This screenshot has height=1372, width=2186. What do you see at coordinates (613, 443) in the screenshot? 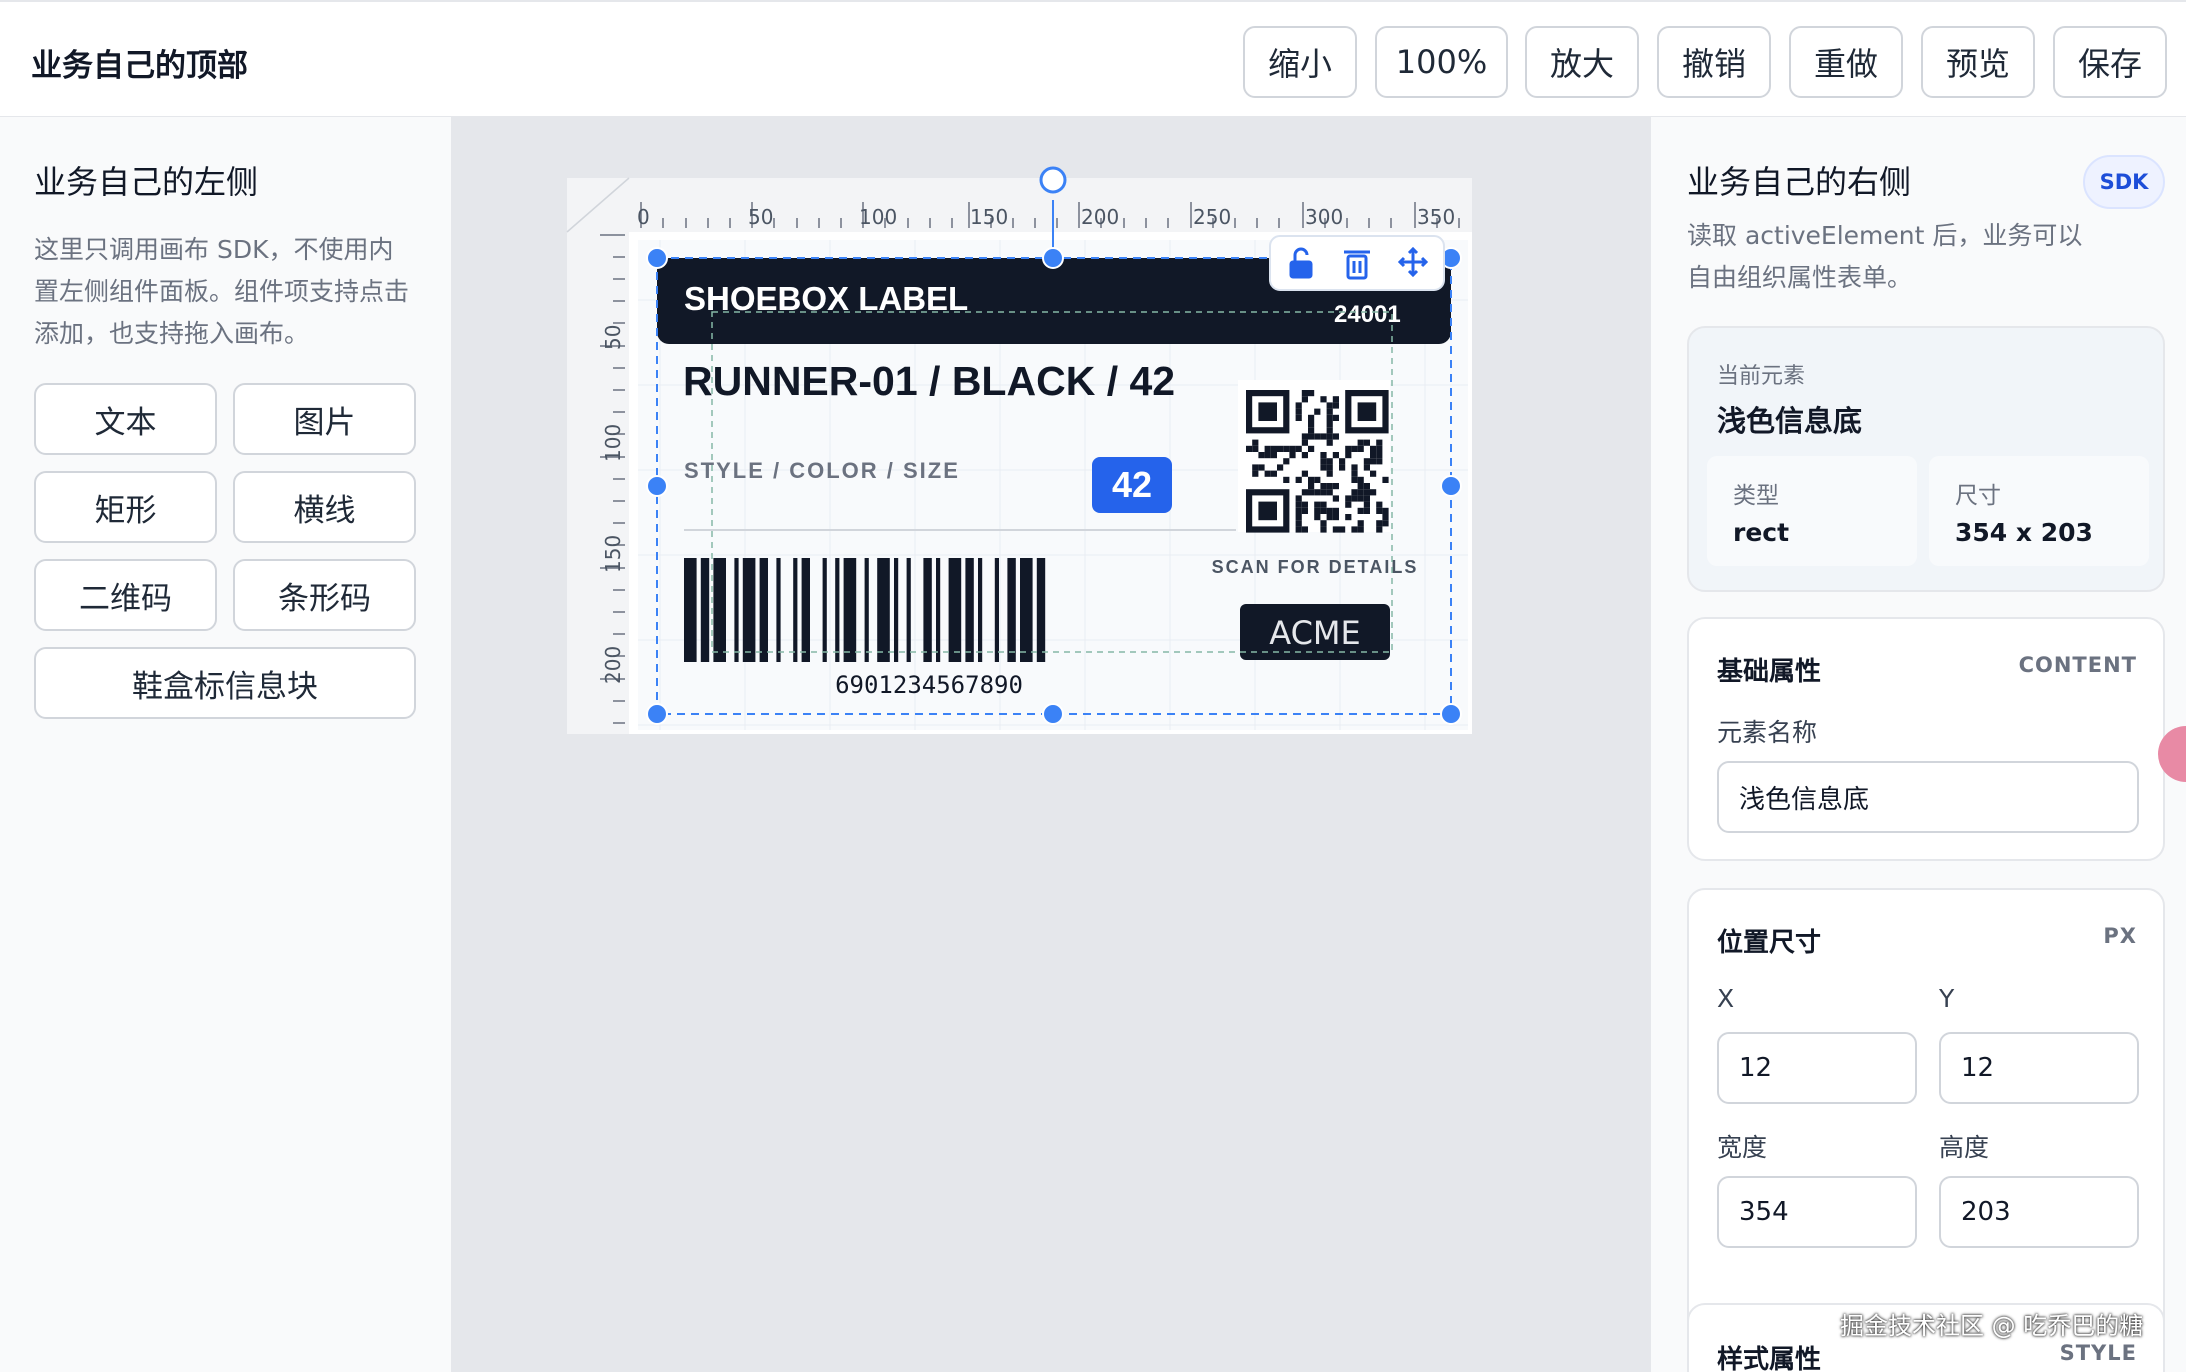
I see `ruler-y-label: 100` at bounding box center [613, 443].